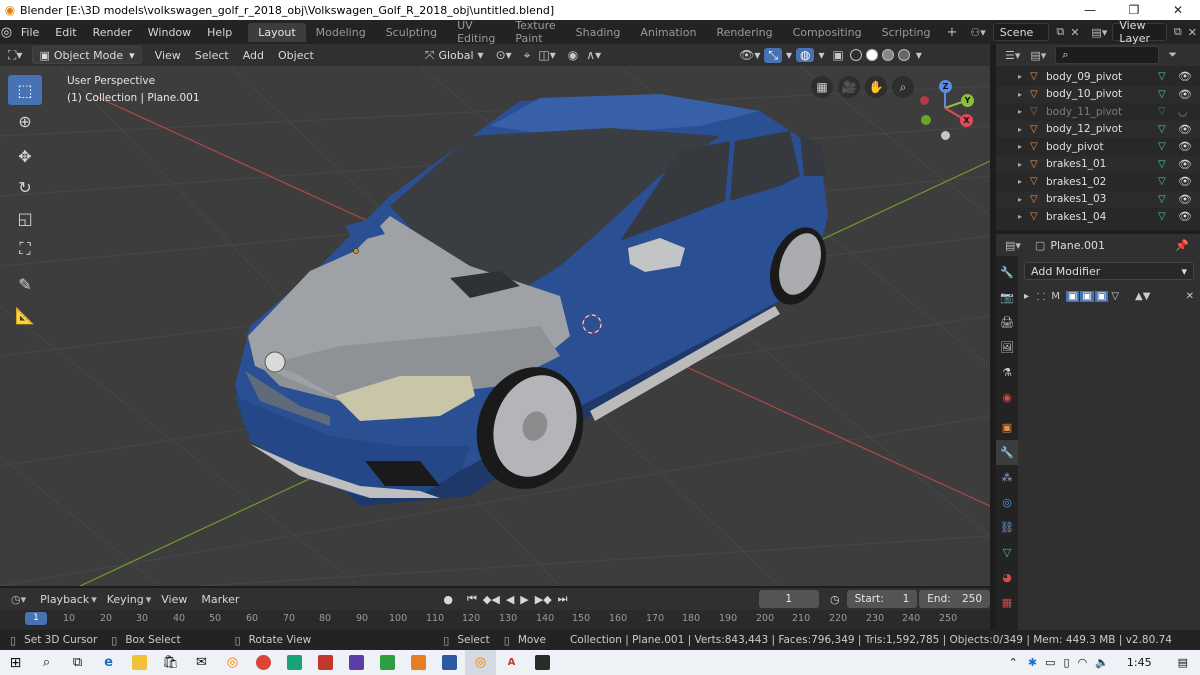 The image size is (1200, 675). I want to click on bluetooth-icon: ✱, so click(1032, 662).